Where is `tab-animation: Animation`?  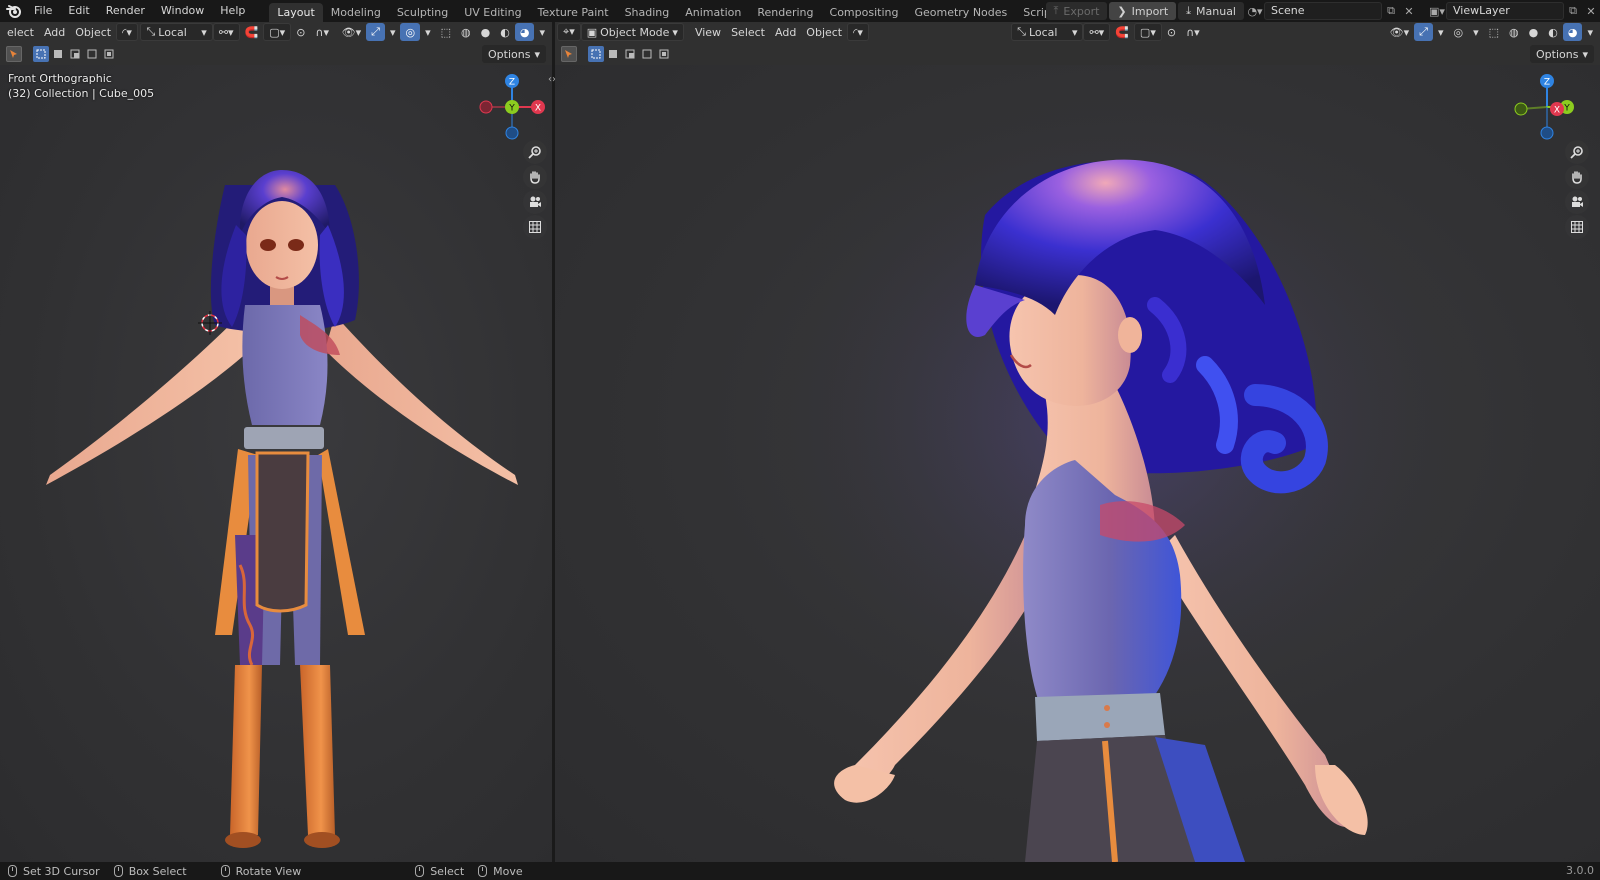 tab-animation: Animation is located at coordinates (713, 12).